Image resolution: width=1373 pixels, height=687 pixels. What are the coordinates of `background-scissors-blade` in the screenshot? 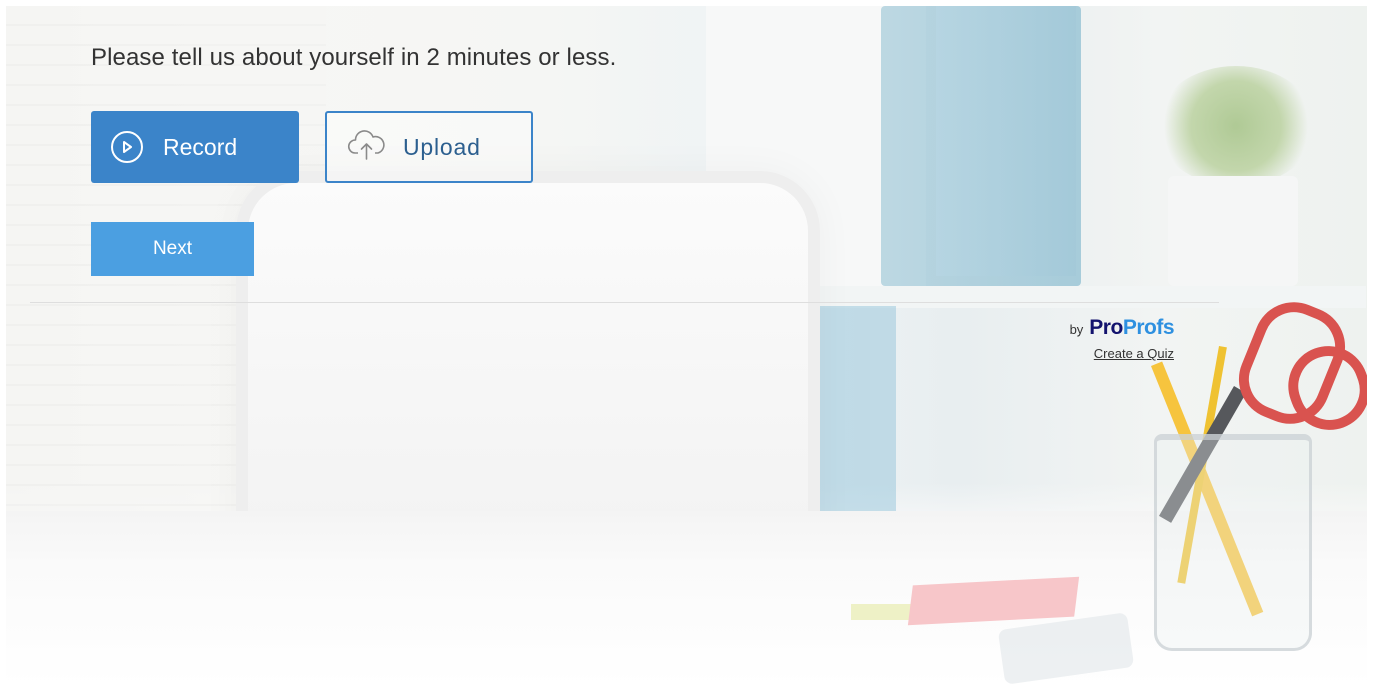 It's located at (1203, 454).